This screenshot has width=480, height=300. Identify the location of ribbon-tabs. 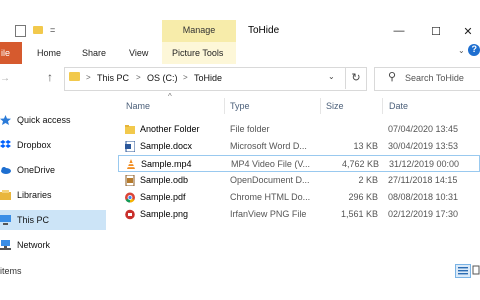
(240, 53).